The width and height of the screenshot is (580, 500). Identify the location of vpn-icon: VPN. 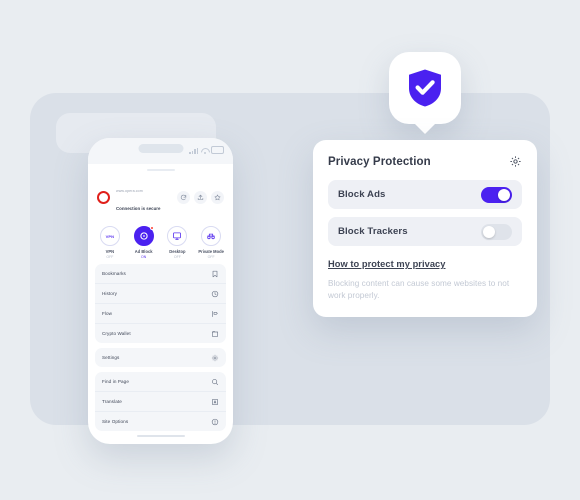
(109, 236).